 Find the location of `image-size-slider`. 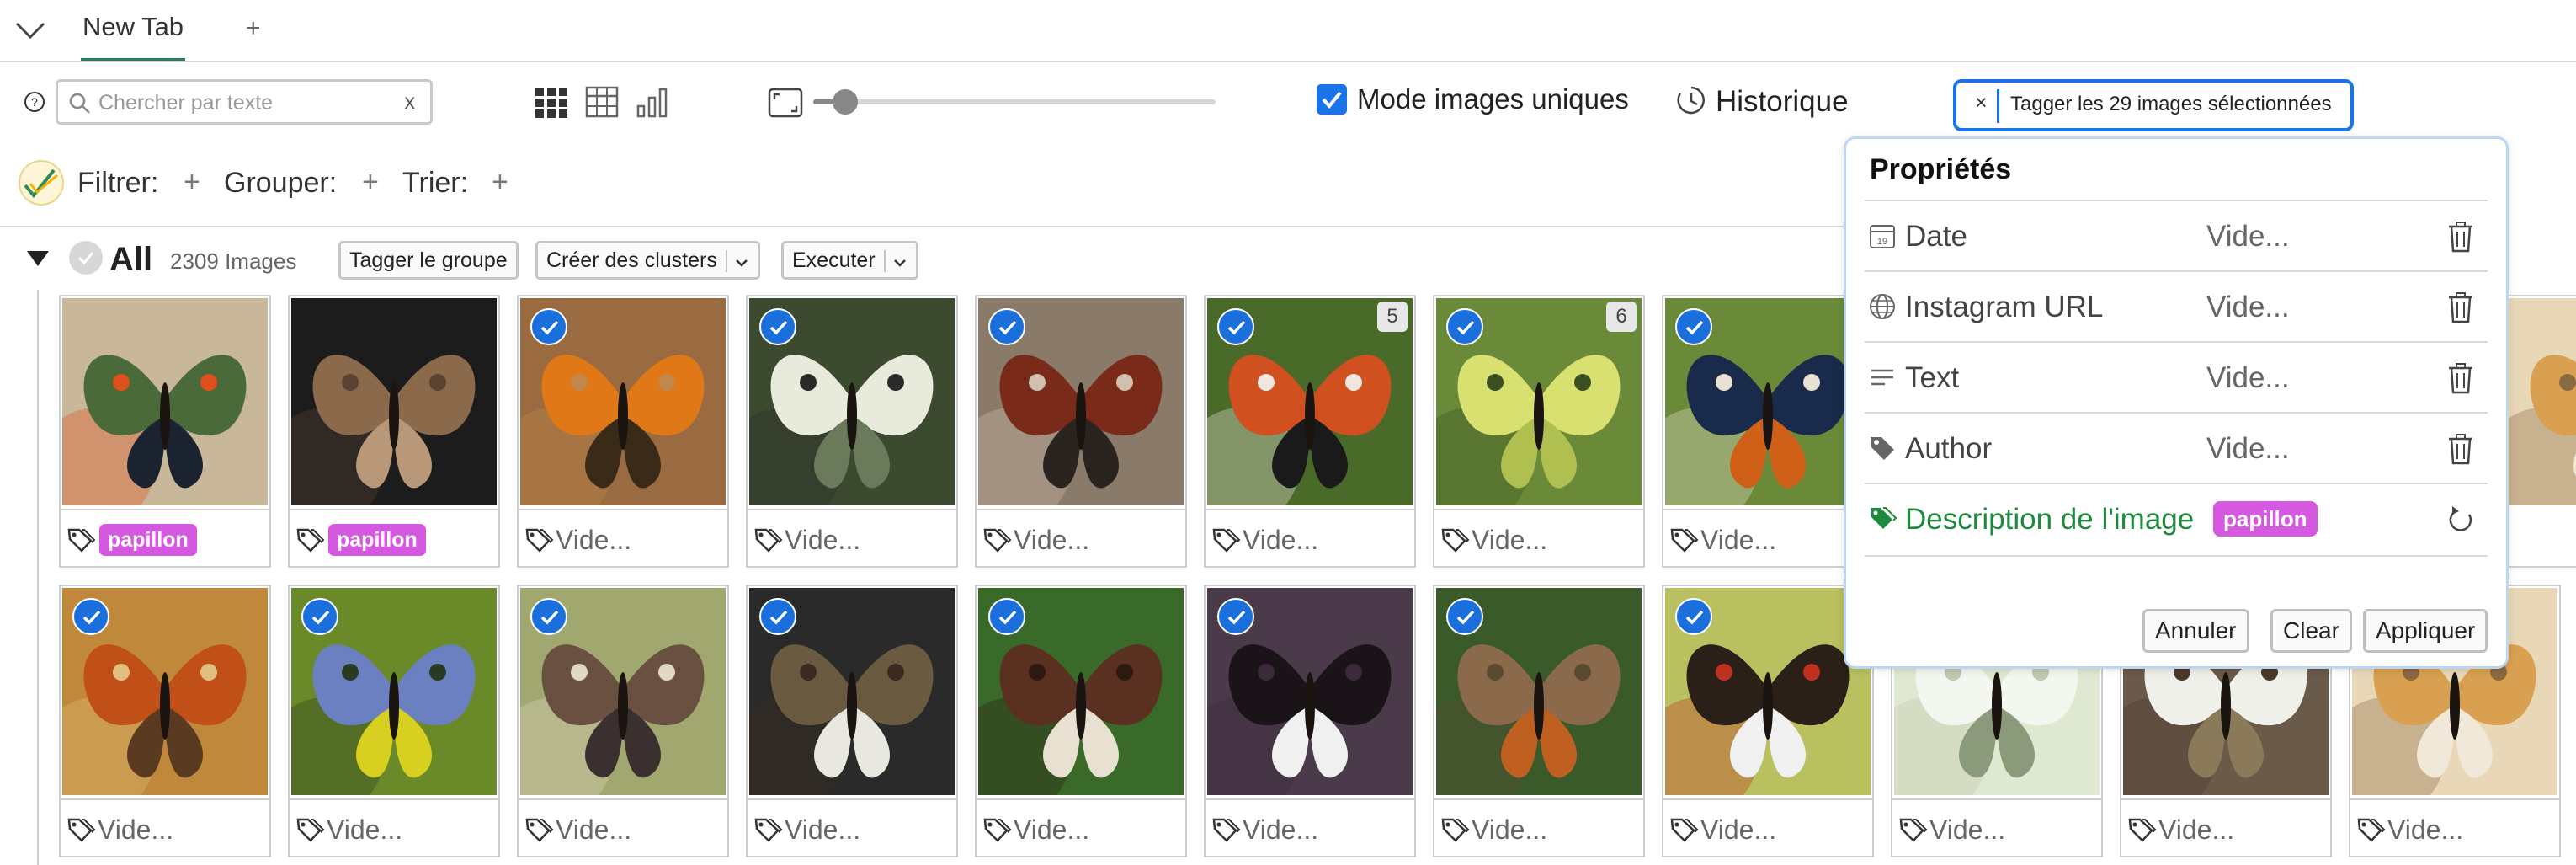

image-size-slider is located at coordinates (1015, 102).